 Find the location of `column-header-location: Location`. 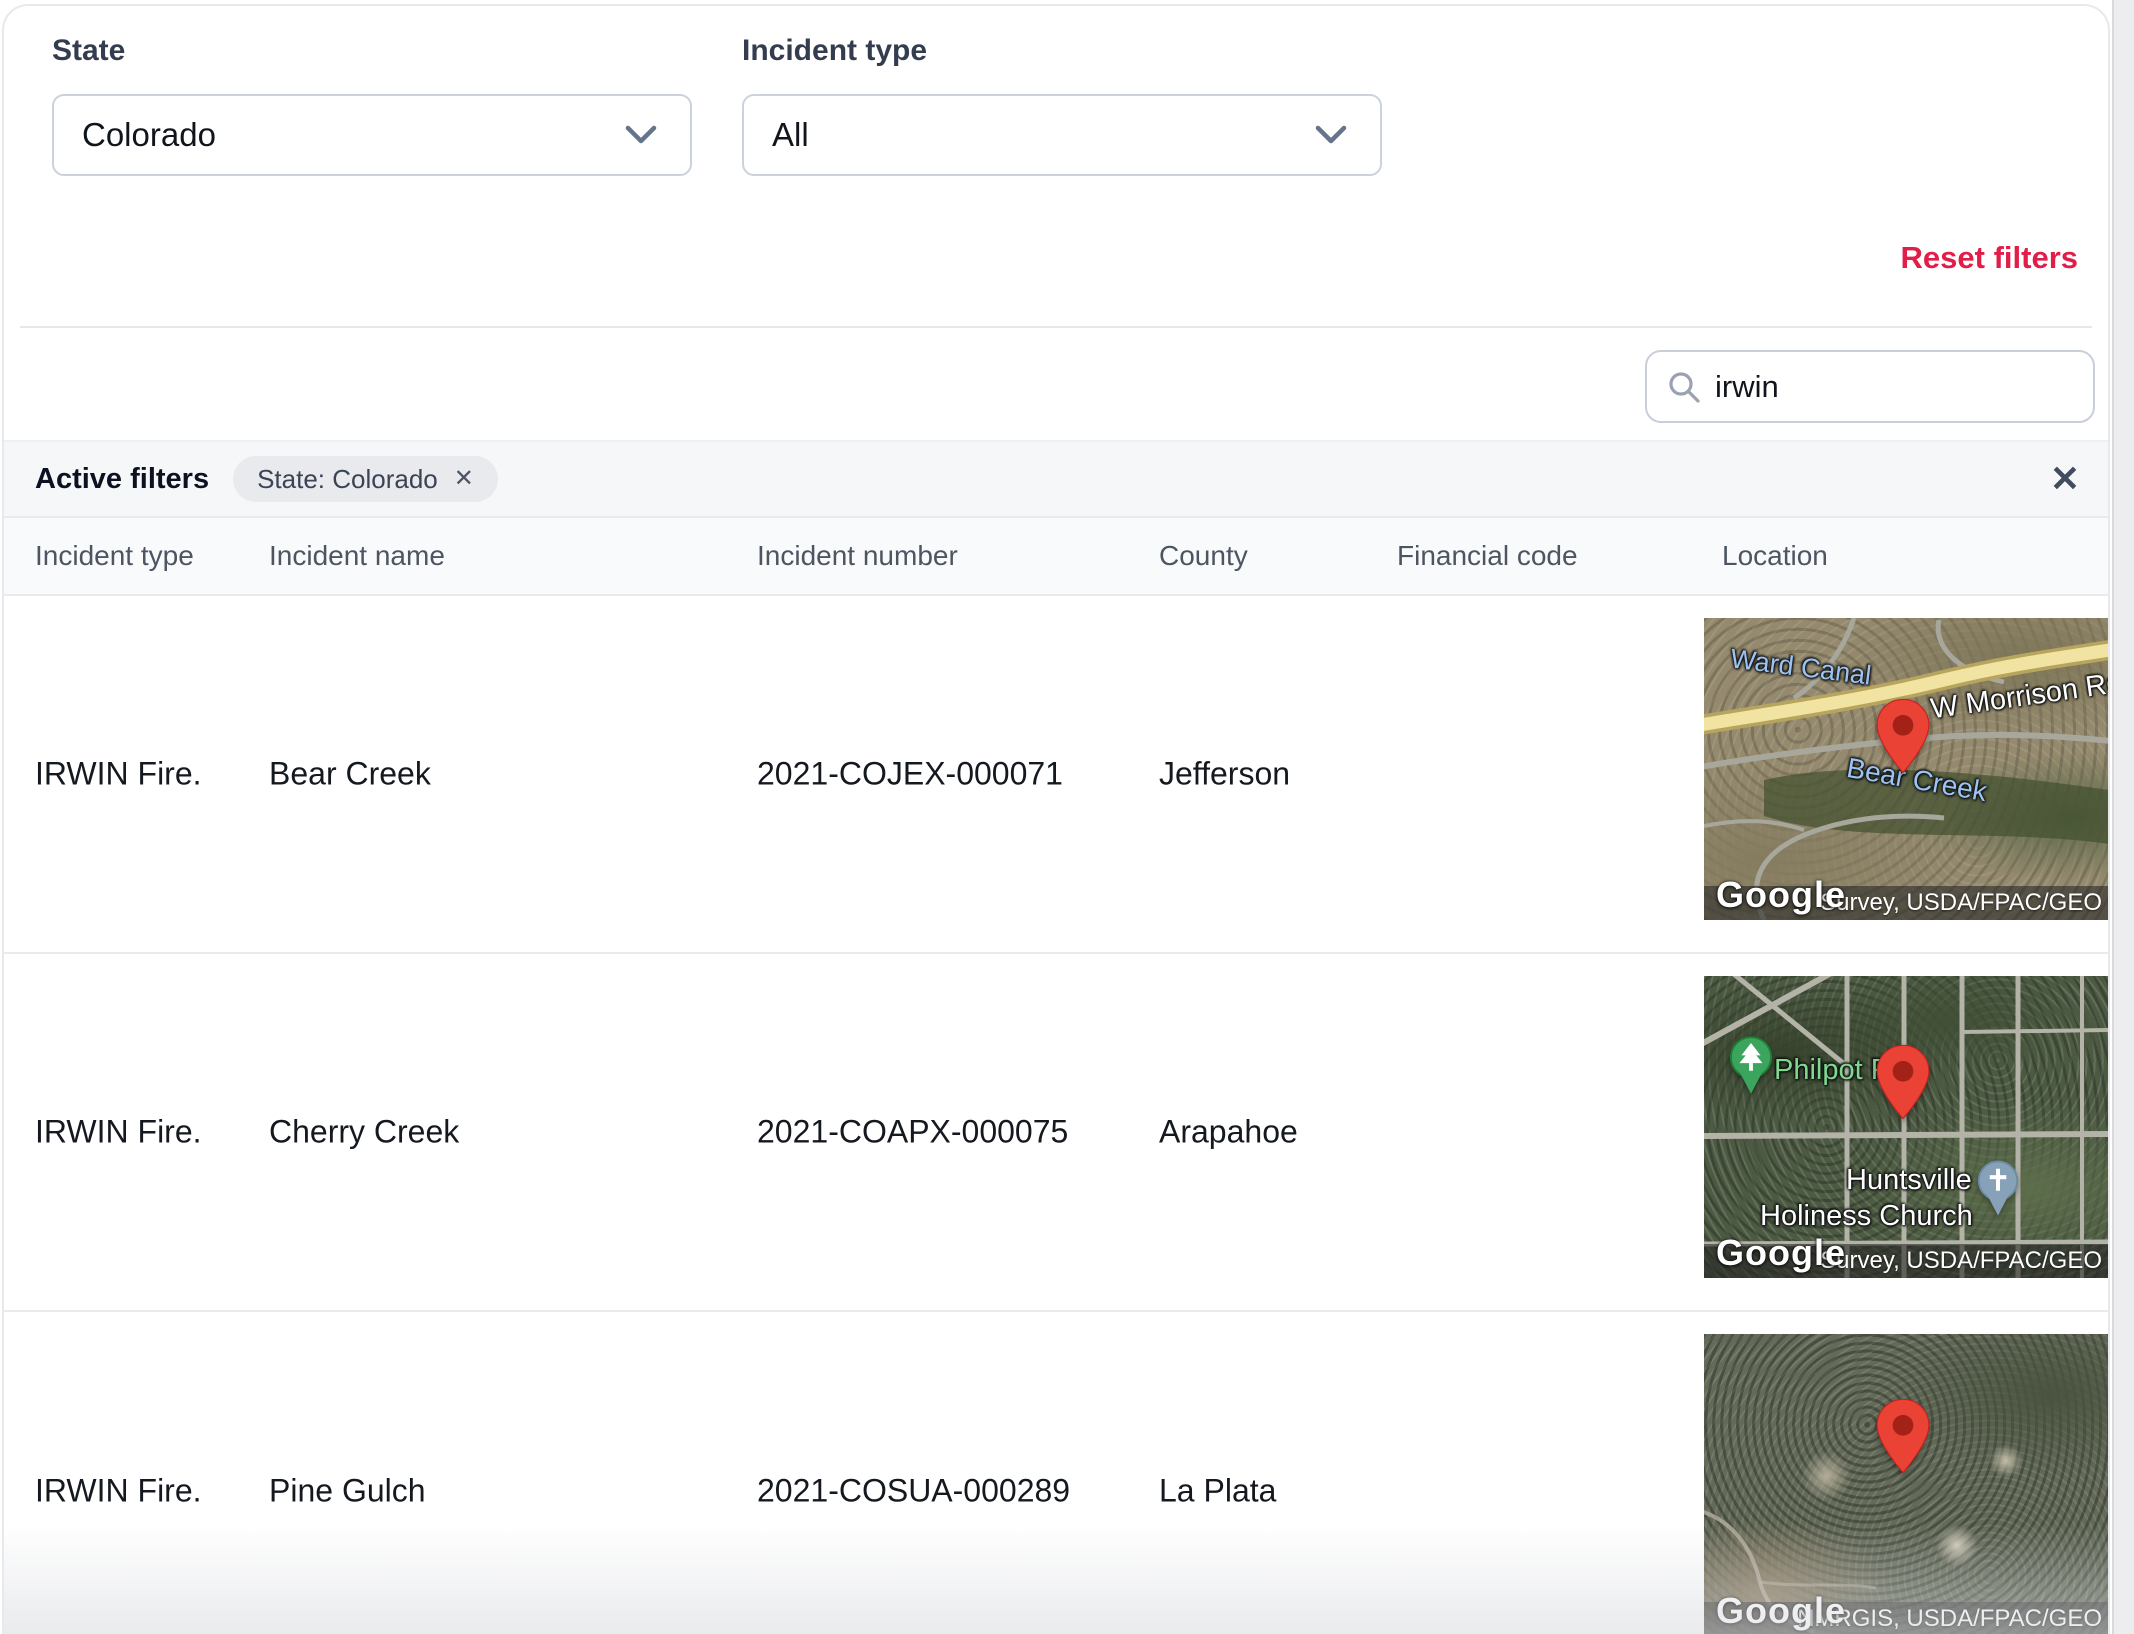

column-header-location: Location is located at coordinates (1775, 555).